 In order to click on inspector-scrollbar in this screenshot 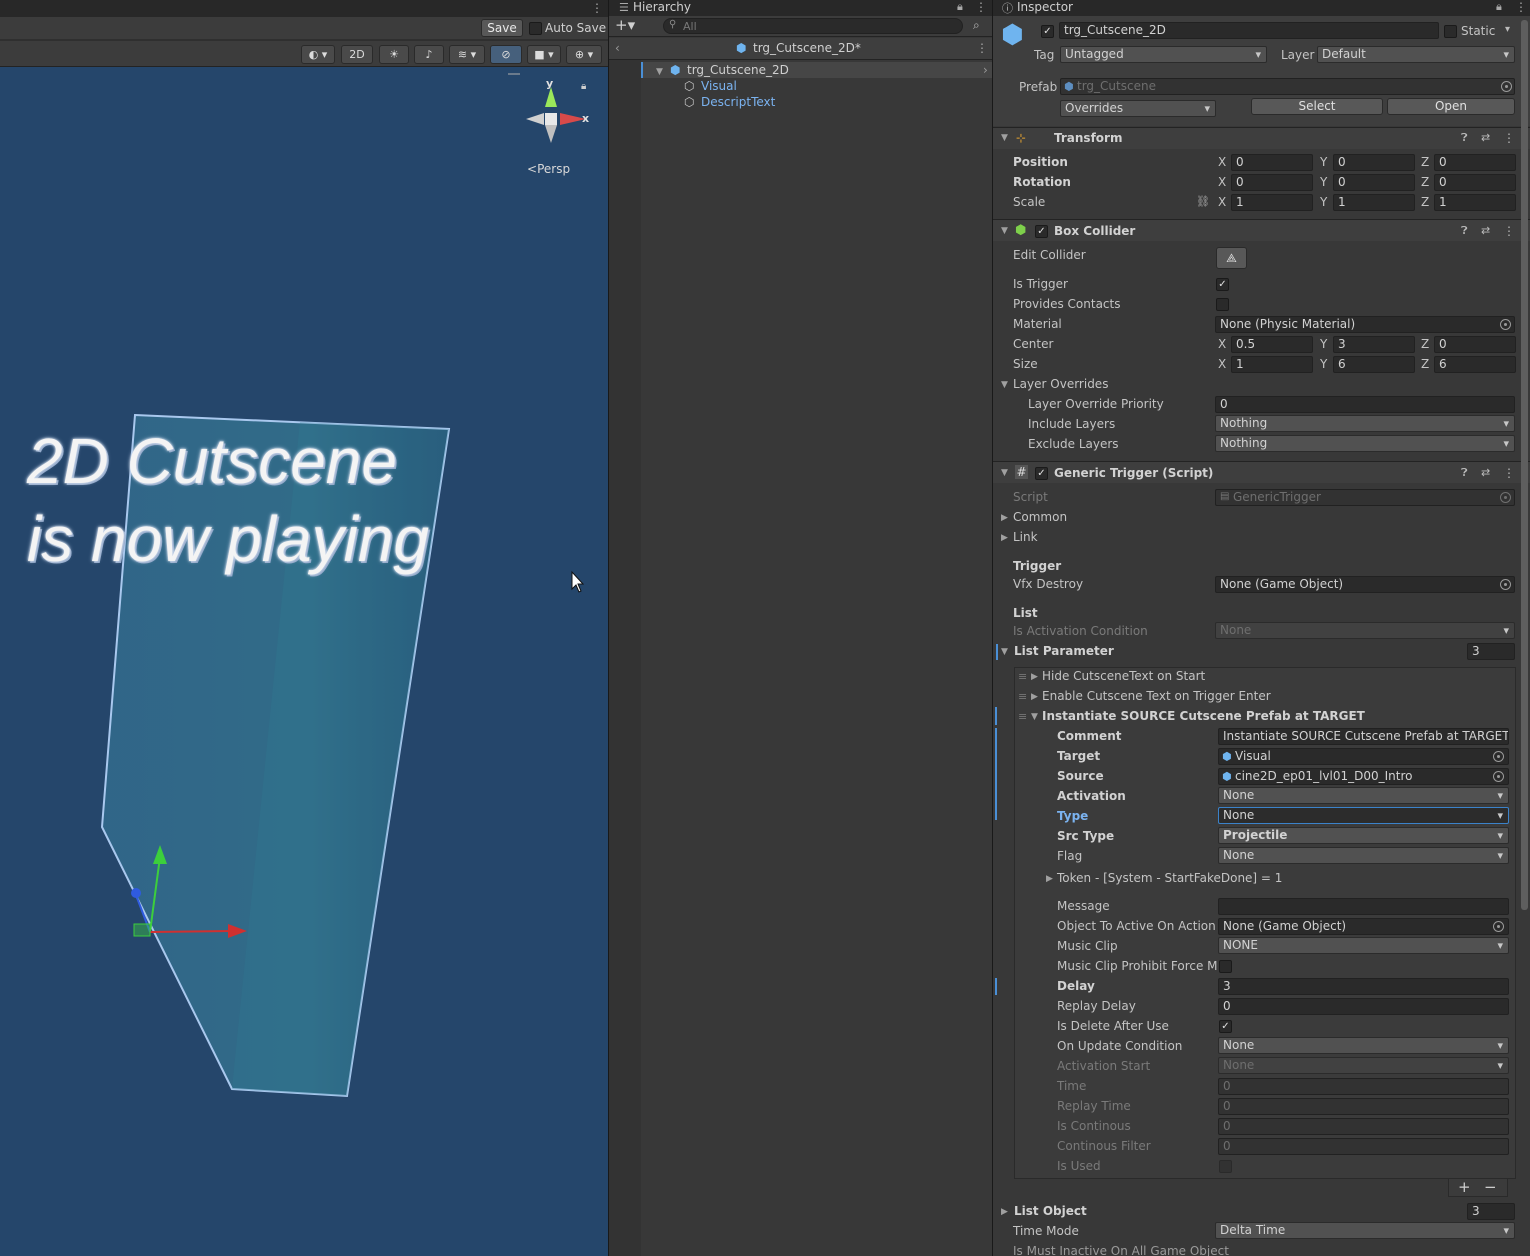, I will do `click(1524, 465)`.